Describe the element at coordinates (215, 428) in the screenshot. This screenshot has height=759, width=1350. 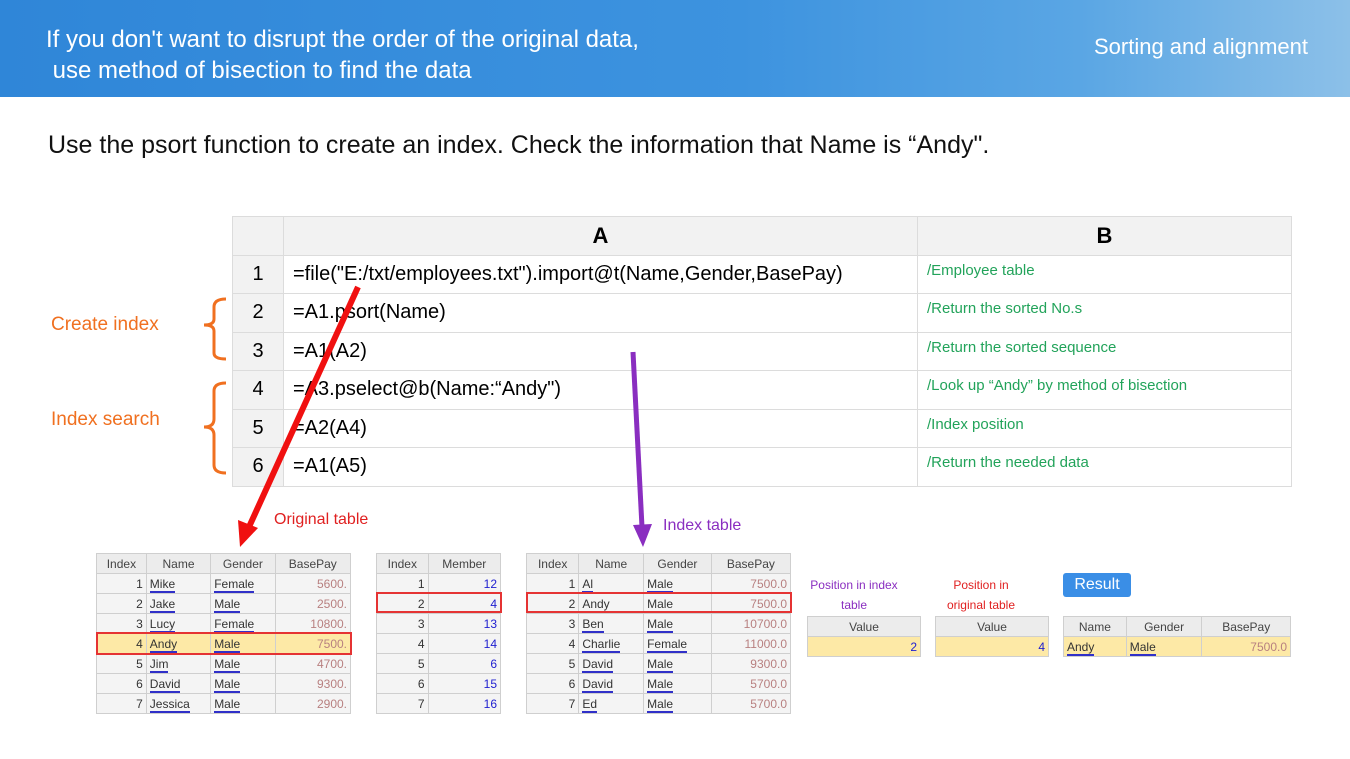
I see `index-search-brace` at that location.